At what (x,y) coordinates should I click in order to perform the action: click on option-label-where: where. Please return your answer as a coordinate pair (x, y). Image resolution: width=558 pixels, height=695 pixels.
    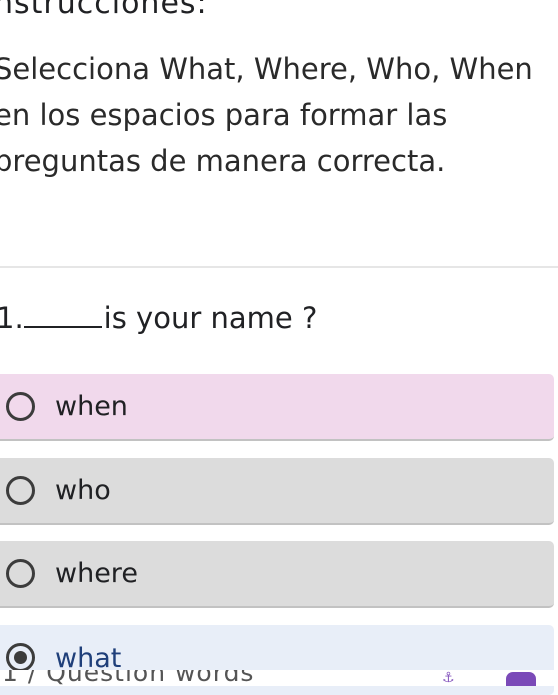
    Looking at the image, I should click on (96, 573).